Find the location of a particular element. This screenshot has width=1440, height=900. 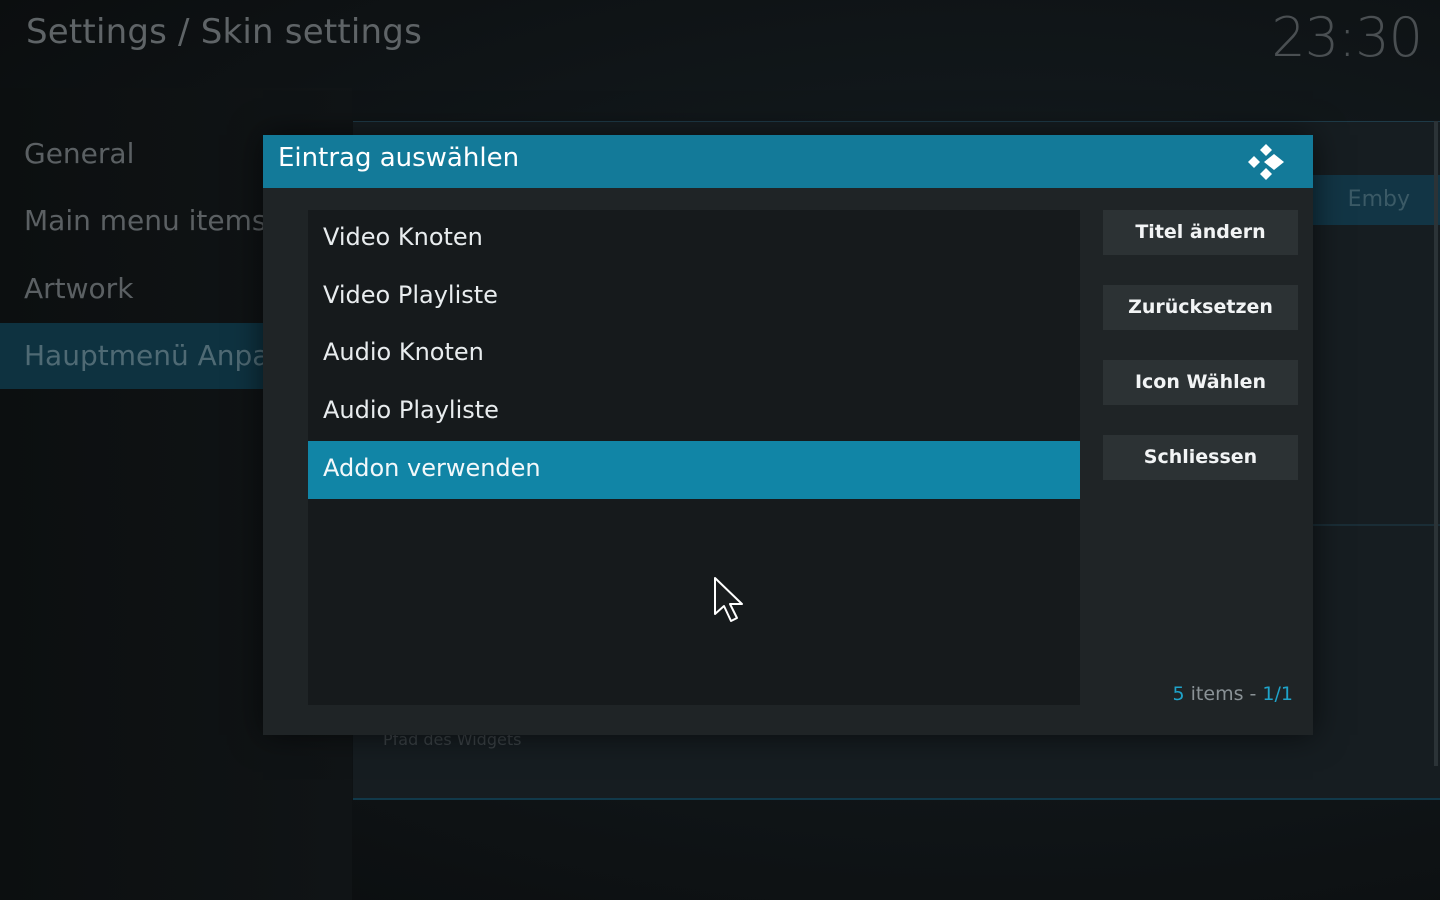

change-title-button: Titel ändern is located at coordinates (1200, 232).